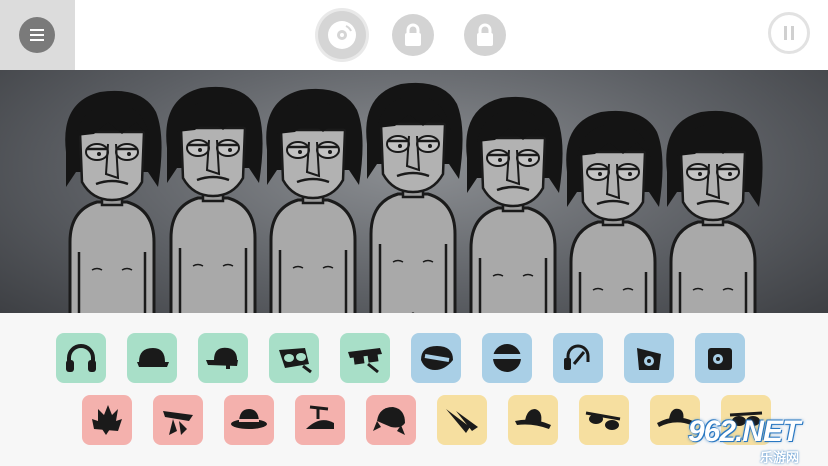  I want to click on radio-icon, so click(720, 359).